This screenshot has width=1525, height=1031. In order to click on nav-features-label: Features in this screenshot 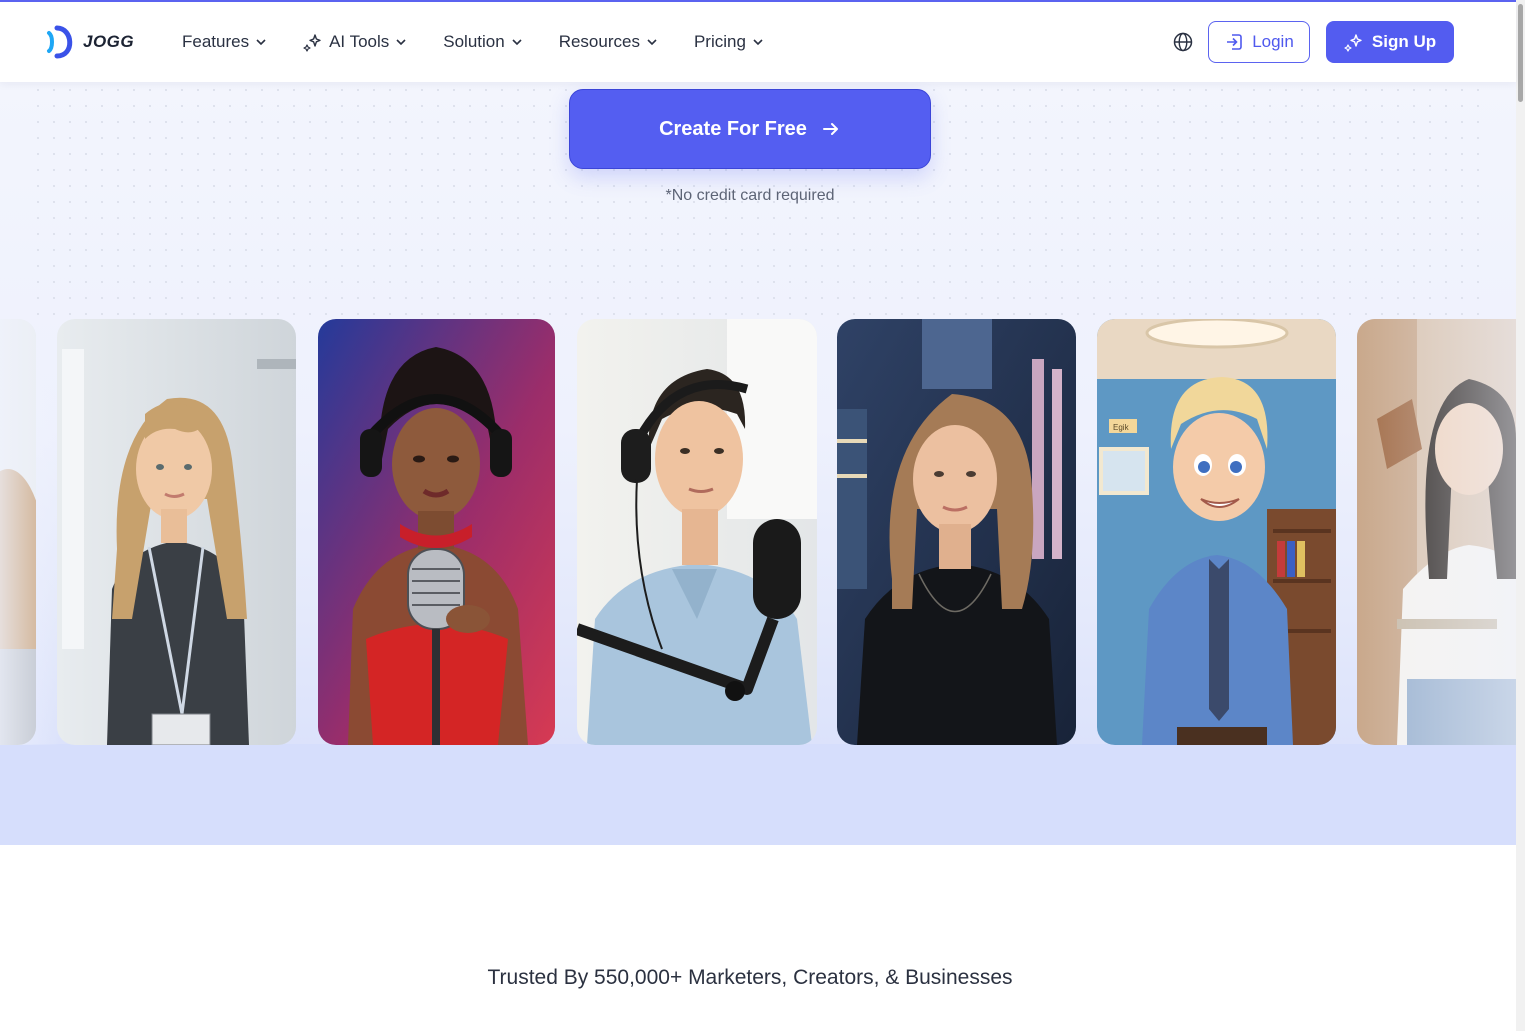, I will do `click(216, 41)`.